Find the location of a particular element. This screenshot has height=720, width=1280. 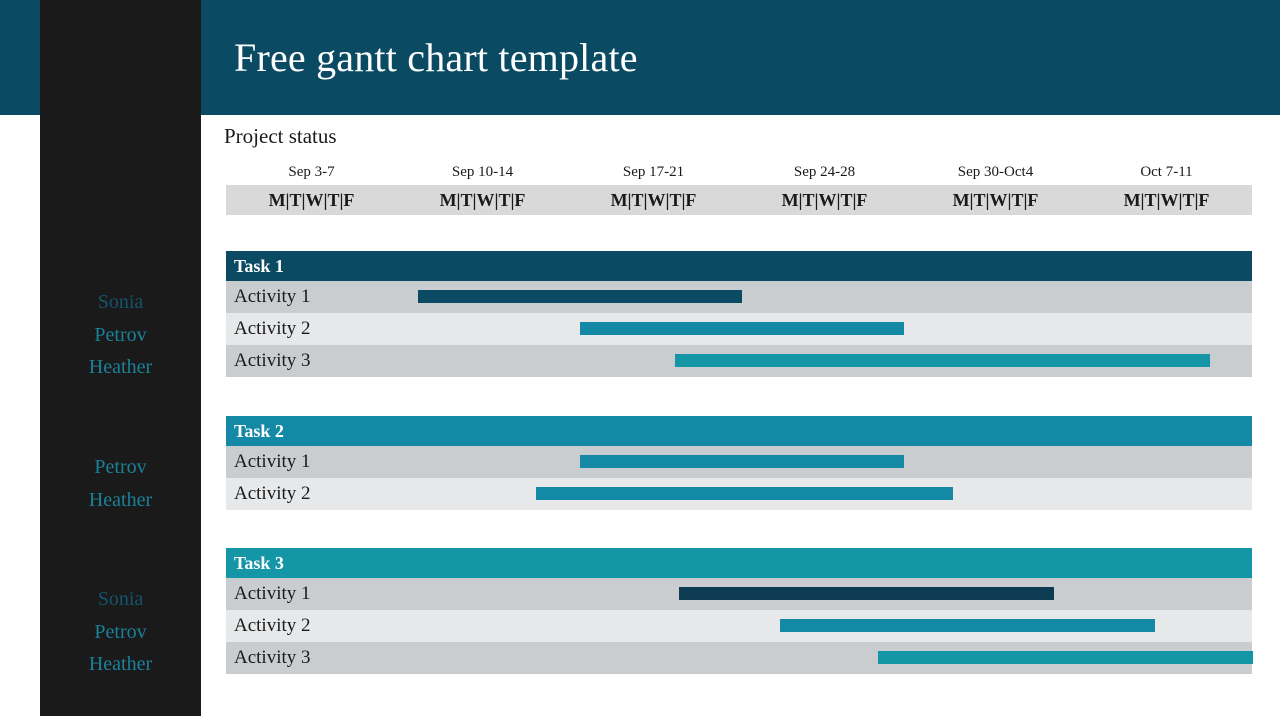

owner-group-3: Sonia Petrov Heather is located at coordinates (120, 632).